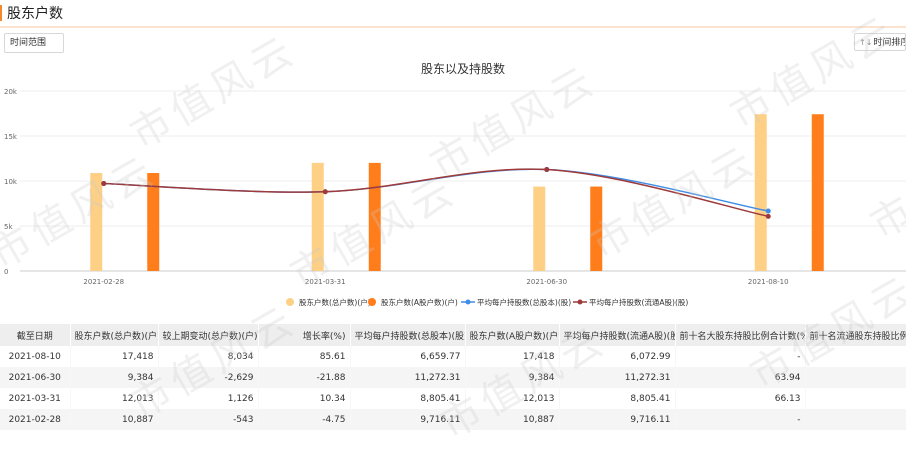  I want to click on table-cell: -21.88, so click(304, 377).